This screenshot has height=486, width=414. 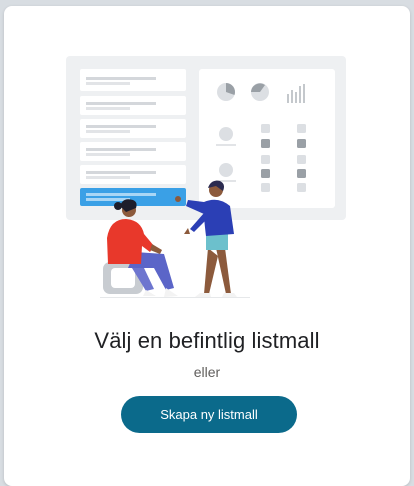 What do you see at coordinates (207, 372) in the screenshot?
I see `separator-text: eller` at bounding box center [207, 372].